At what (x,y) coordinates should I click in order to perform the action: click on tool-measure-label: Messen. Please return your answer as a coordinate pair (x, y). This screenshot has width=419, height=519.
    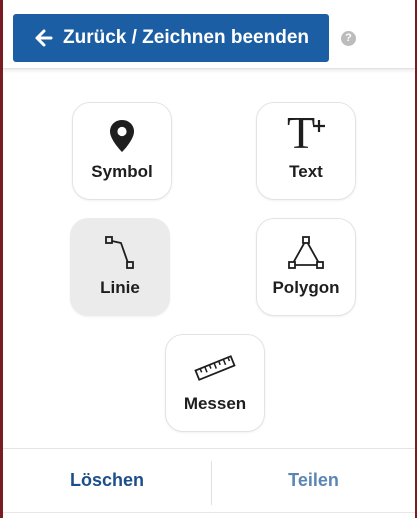
    Looking at the image, I should click on (215, 403).